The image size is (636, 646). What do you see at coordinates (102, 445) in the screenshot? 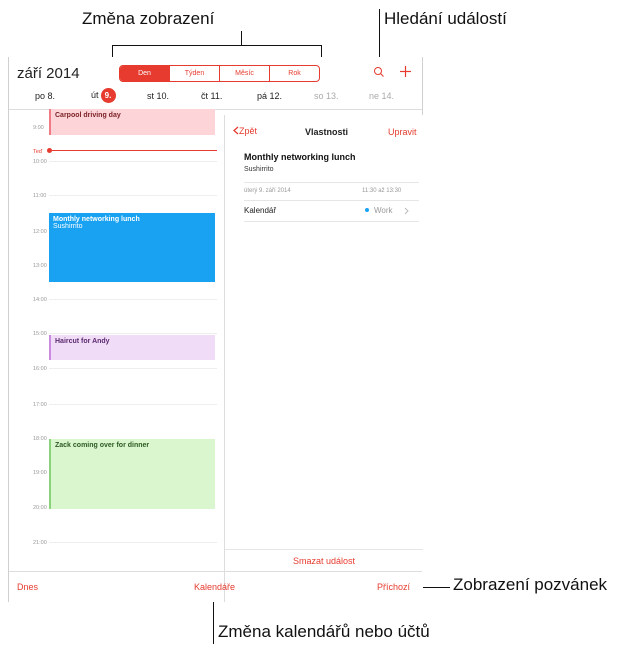
I see `event-title: Zack coming over for dinner` at bounding box center [102, 445].